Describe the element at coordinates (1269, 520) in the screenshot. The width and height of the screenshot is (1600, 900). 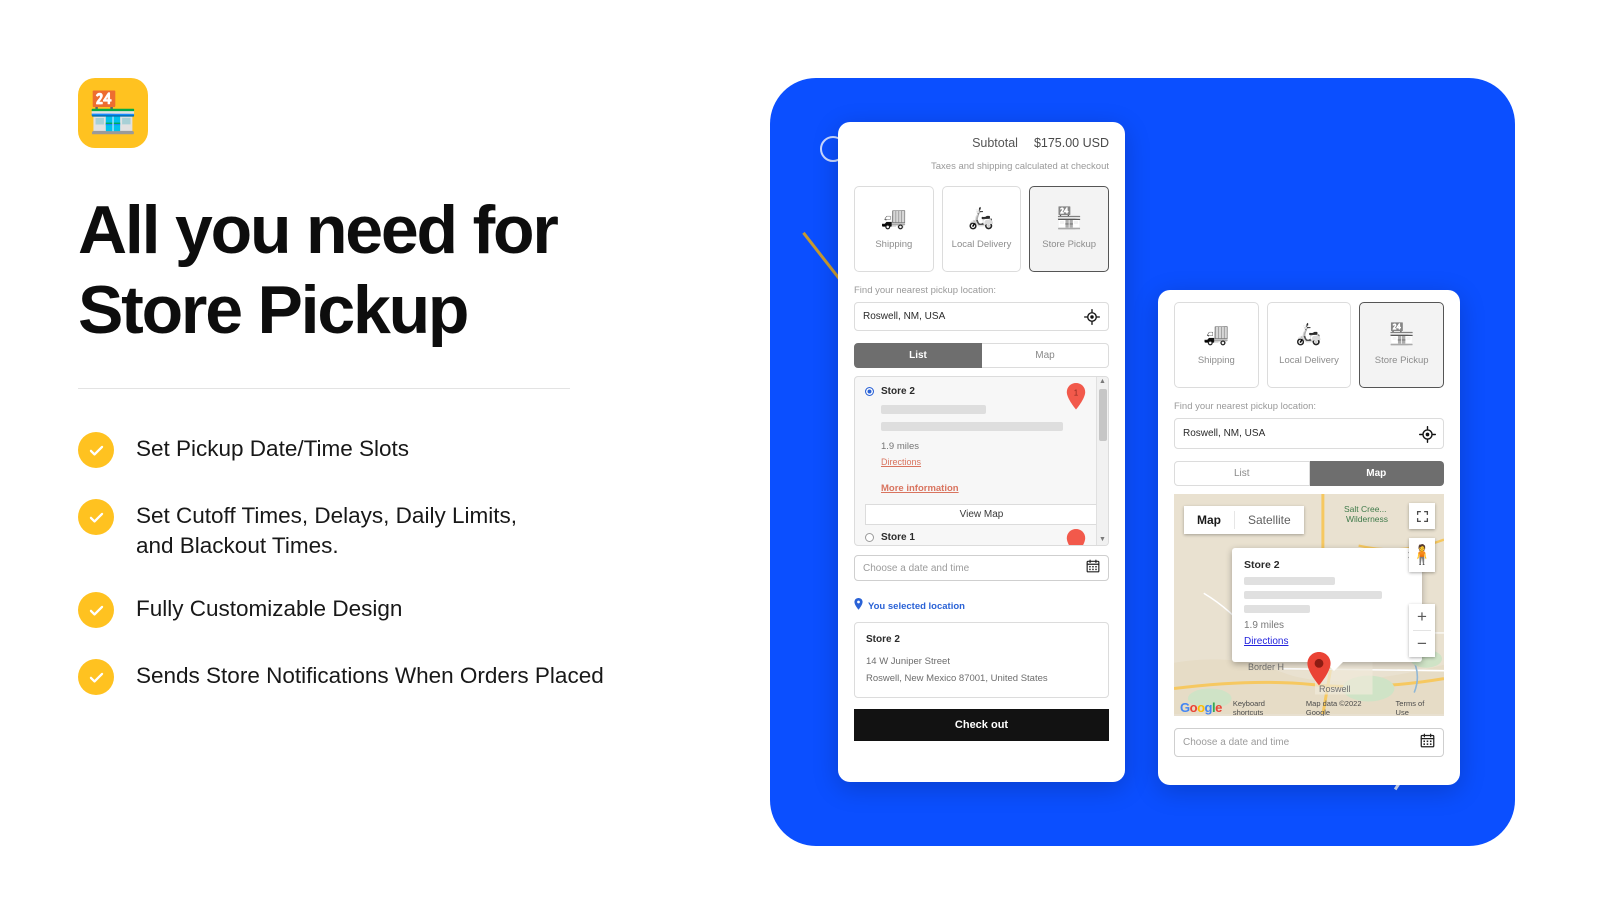
I see `map-type-satellite-button: Satellite` at that location.